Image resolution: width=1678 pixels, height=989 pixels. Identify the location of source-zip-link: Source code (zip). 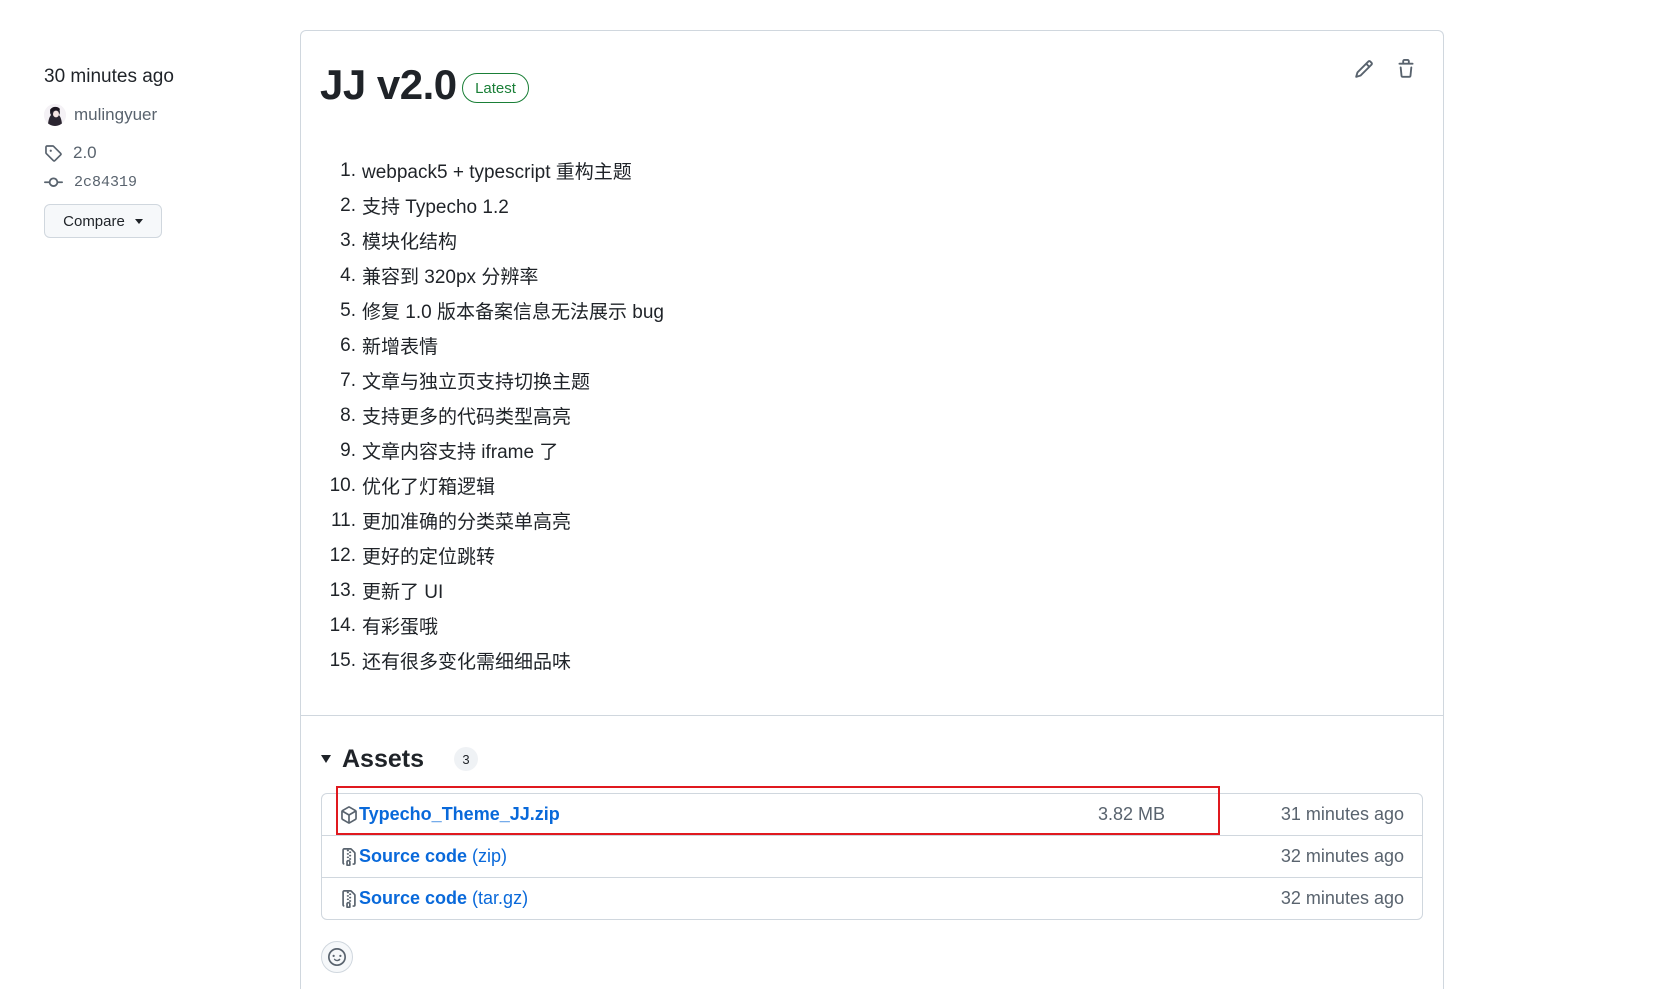
(433, 856).